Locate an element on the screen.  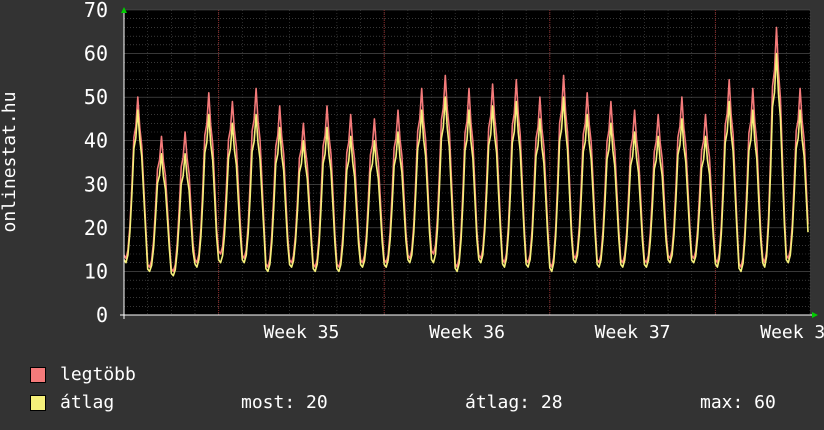
y-tick-labels: 0 10 20 30 40 50 60 70 is located at coordinates (96, 163).